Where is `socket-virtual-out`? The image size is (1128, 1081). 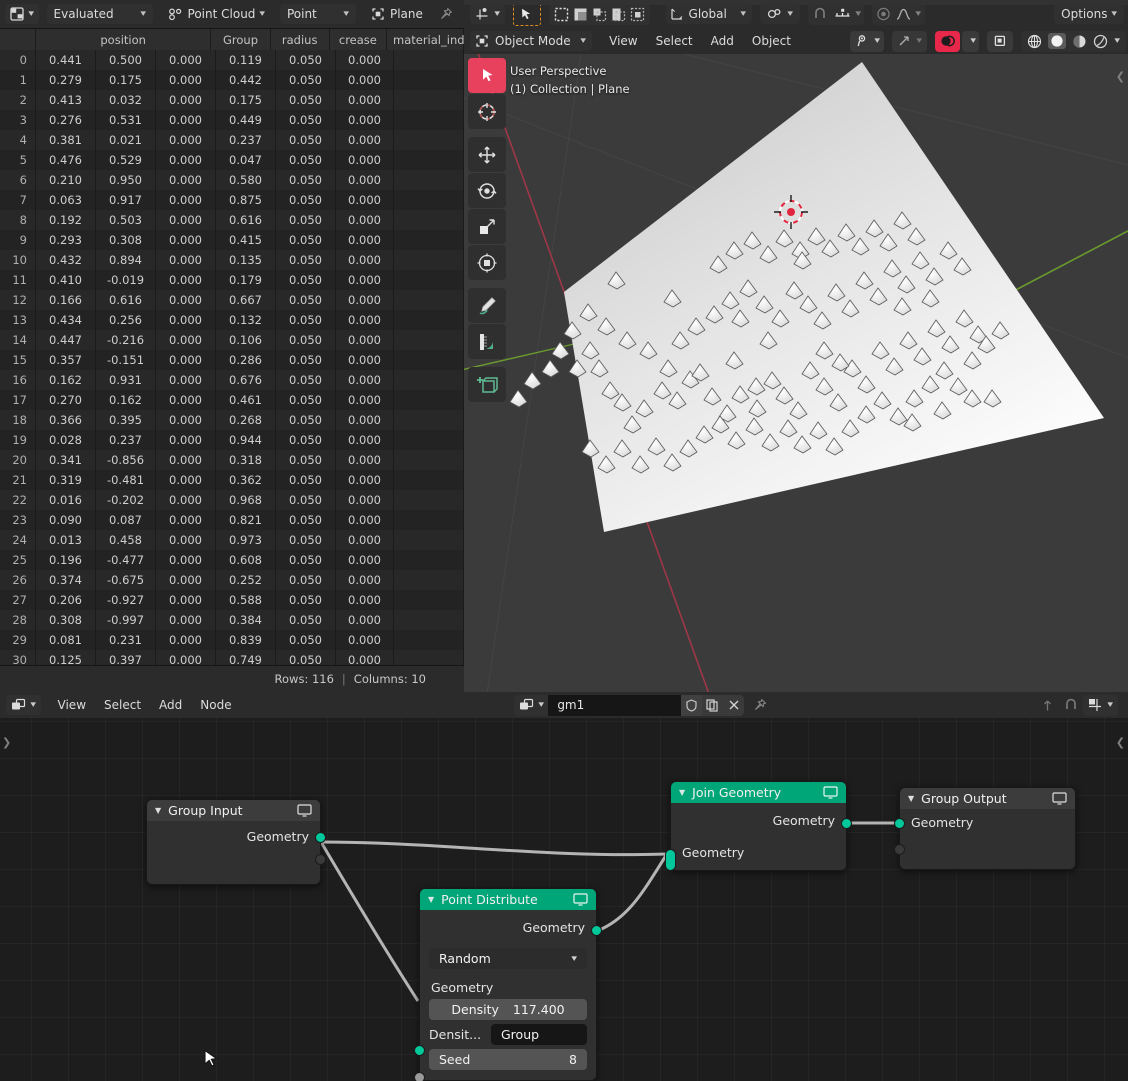
socket-virtual-out is located at coordinates (320, 859).